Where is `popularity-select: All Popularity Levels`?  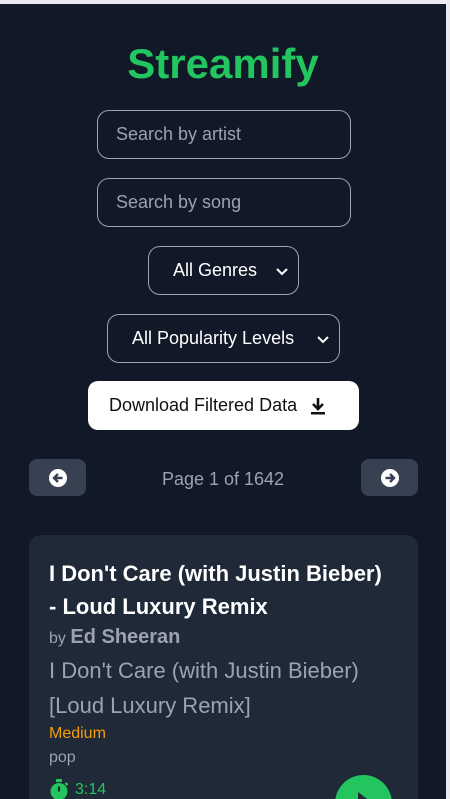
popularity-select: All Popularity Levels is located at coordinates (223, 338).